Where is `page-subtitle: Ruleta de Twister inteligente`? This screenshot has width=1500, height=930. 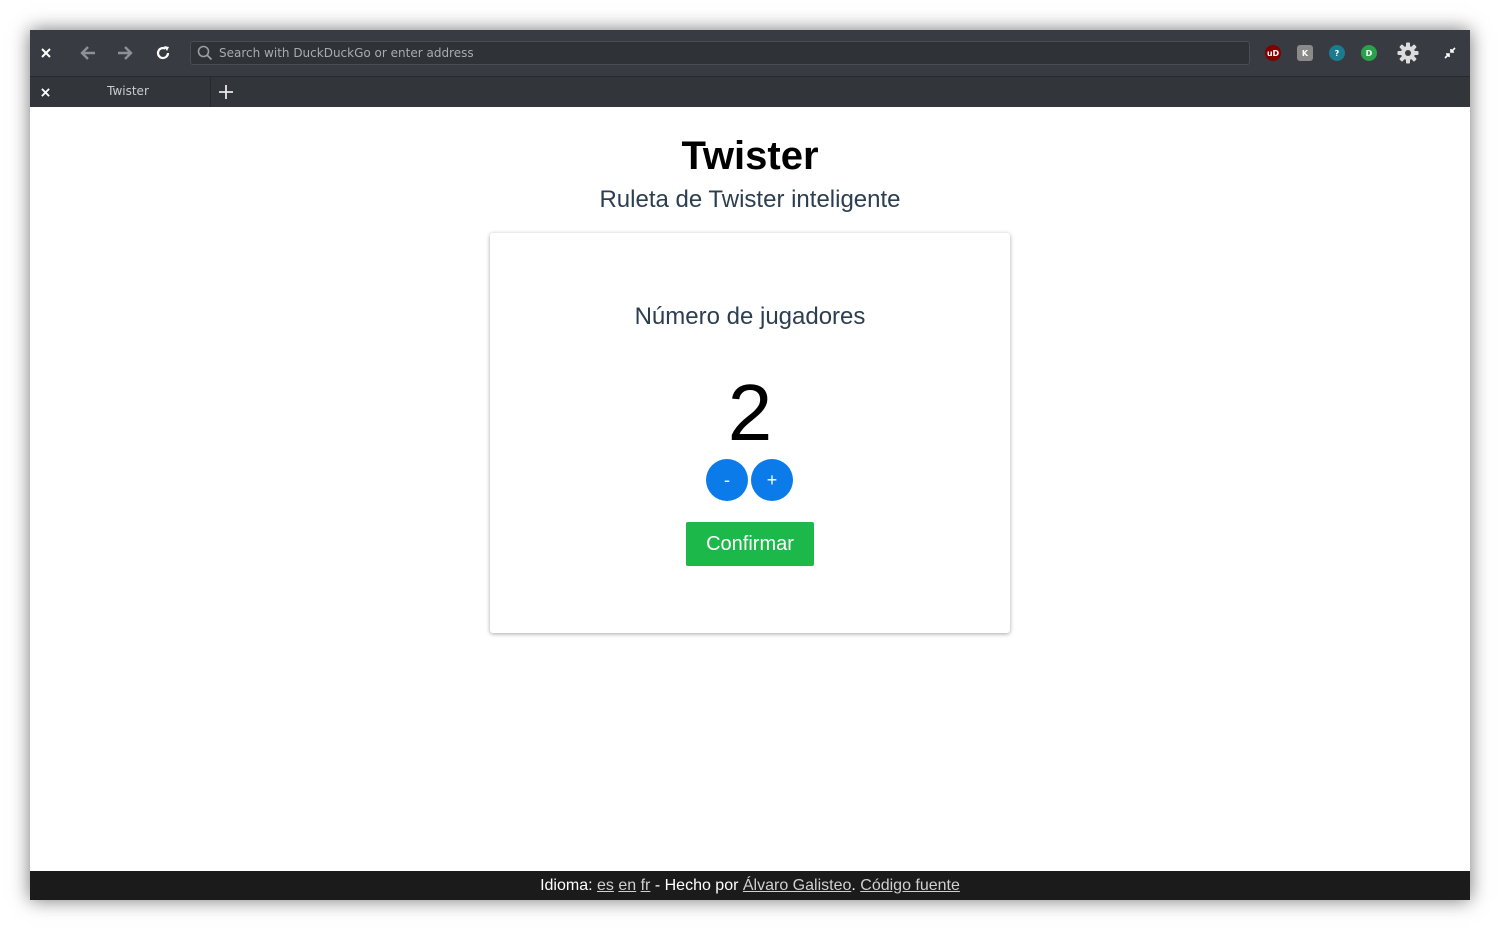 page-subtitle: Ruleta de Twister inteligente is located at coordinates (750, 199).